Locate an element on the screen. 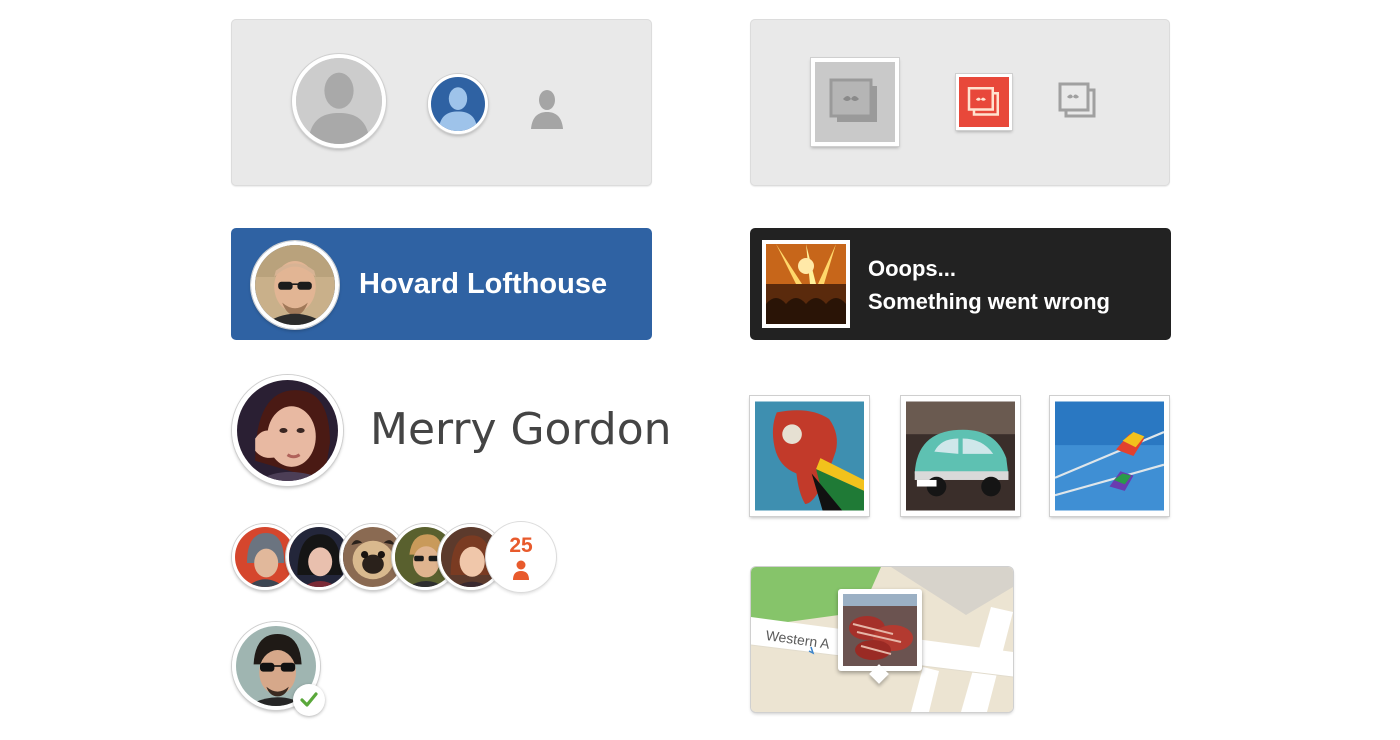  image-placeholder-panel is located at coordinates (960, 102).